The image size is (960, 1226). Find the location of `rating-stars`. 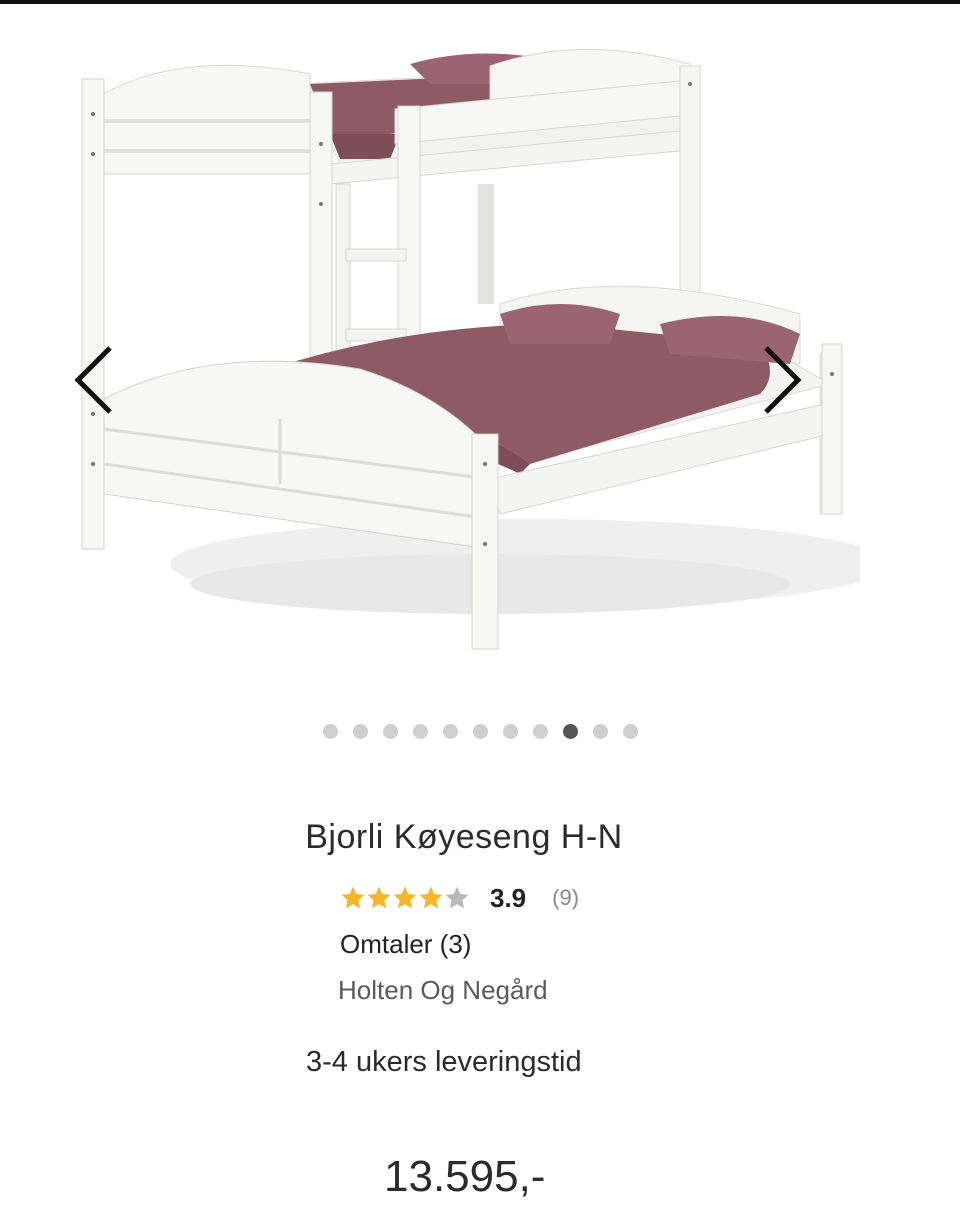

rating-stars is located at coordinates (405, 898).